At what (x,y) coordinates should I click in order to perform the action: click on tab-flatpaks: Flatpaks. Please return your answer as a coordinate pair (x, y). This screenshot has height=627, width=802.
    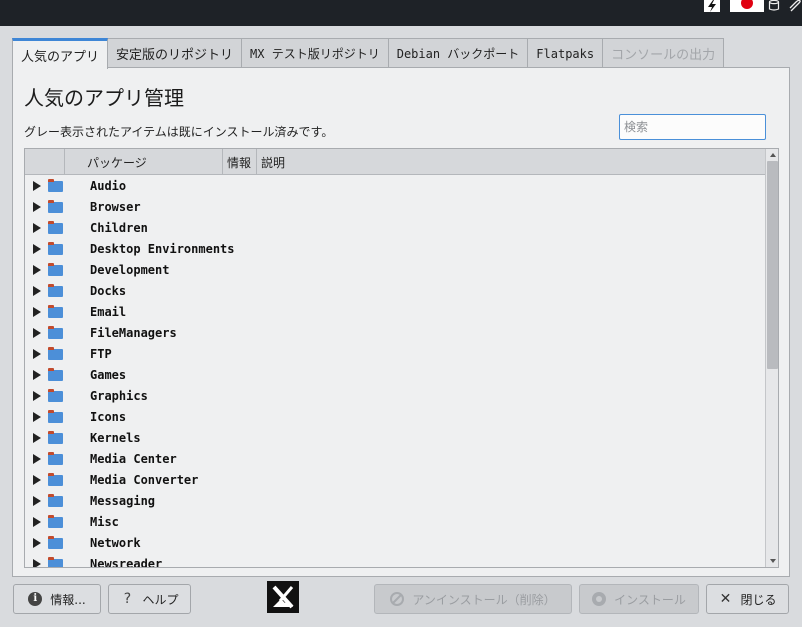
    Looking at the image, I should click on (565, 53).